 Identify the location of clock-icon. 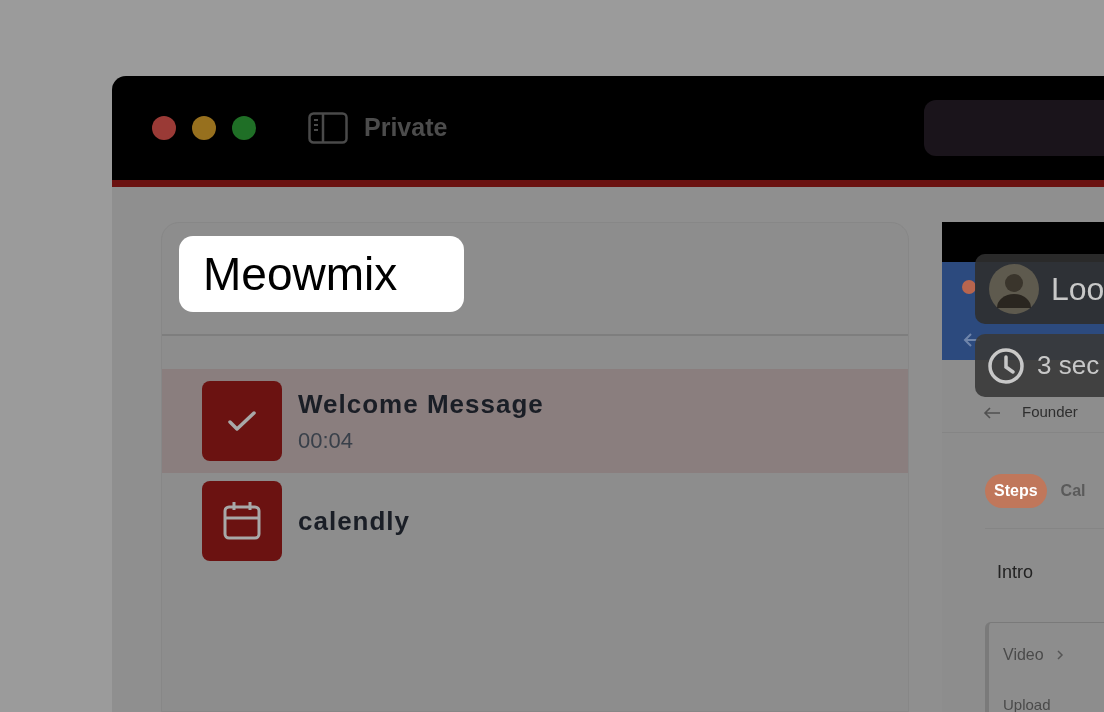
(1006, 365).